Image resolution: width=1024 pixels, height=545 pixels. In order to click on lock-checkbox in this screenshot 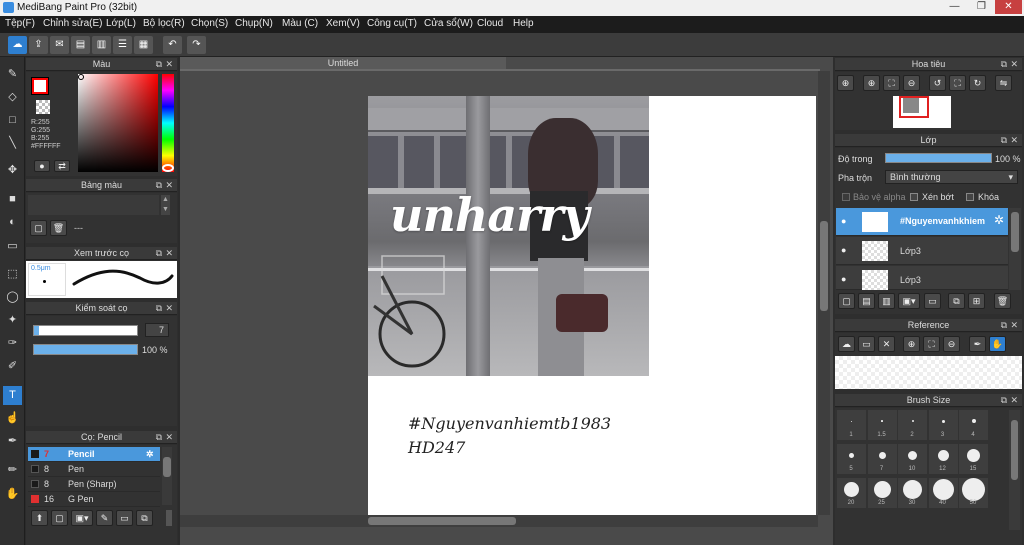, I will do `click(970, 197)`.